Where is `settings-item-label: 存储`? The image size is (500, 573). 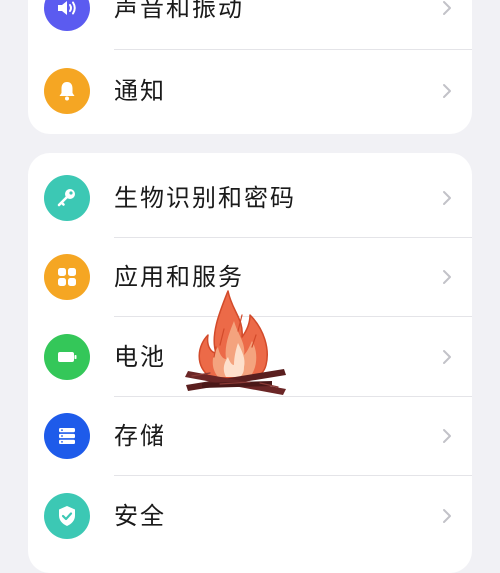
settings-item-label: 存储 is located at coordinates (140, 436).